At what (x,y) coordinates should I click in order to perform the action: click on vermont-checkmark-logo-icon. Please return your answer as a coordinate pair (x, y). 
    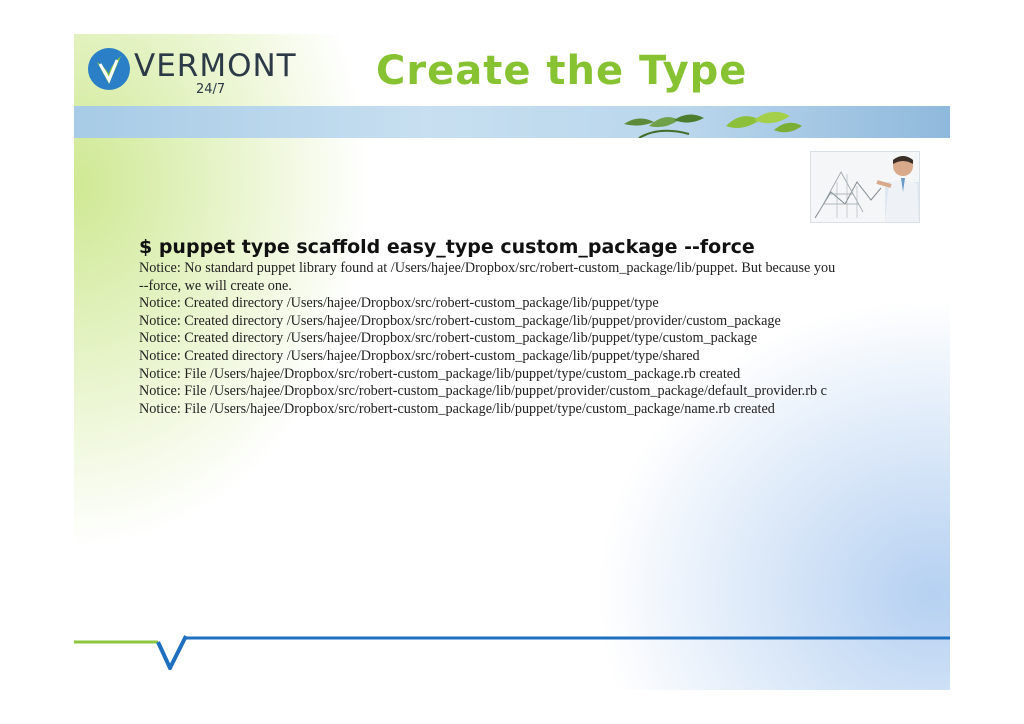
    Looking at the image, I should click on (109, 69).